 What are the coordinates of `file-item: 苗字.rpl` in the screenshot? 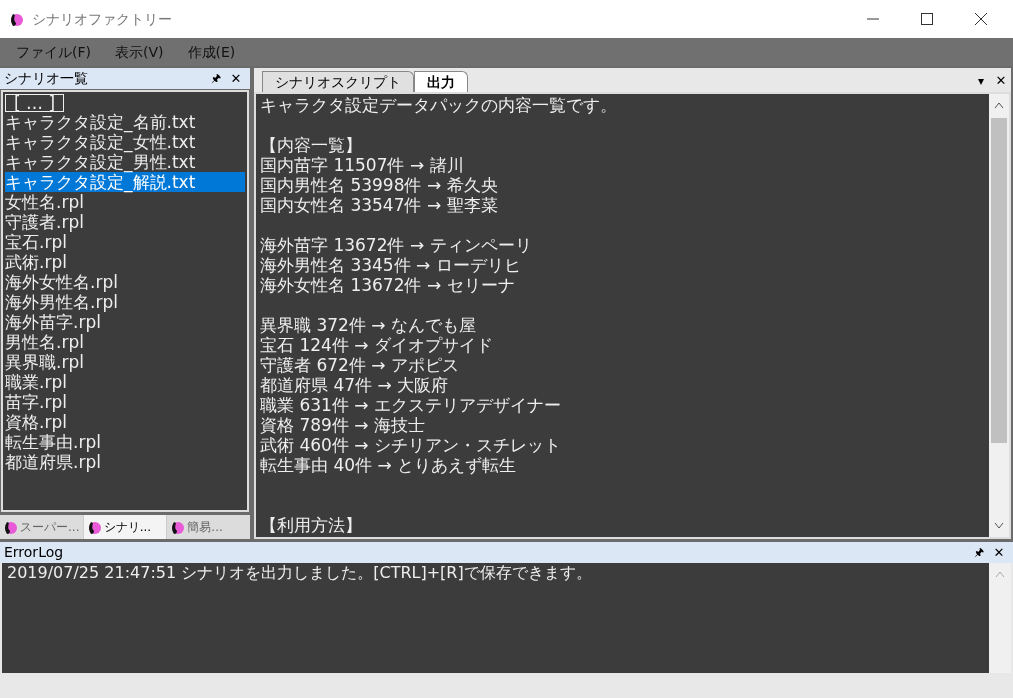 It's located at (125, 402).